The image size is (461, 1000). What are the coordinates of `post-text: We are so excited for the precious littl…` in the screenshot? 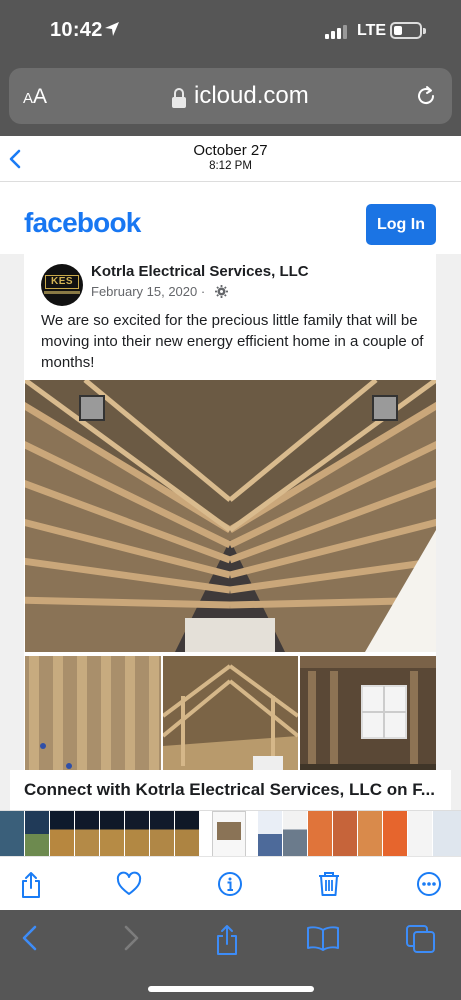 It's located at (232, 341).